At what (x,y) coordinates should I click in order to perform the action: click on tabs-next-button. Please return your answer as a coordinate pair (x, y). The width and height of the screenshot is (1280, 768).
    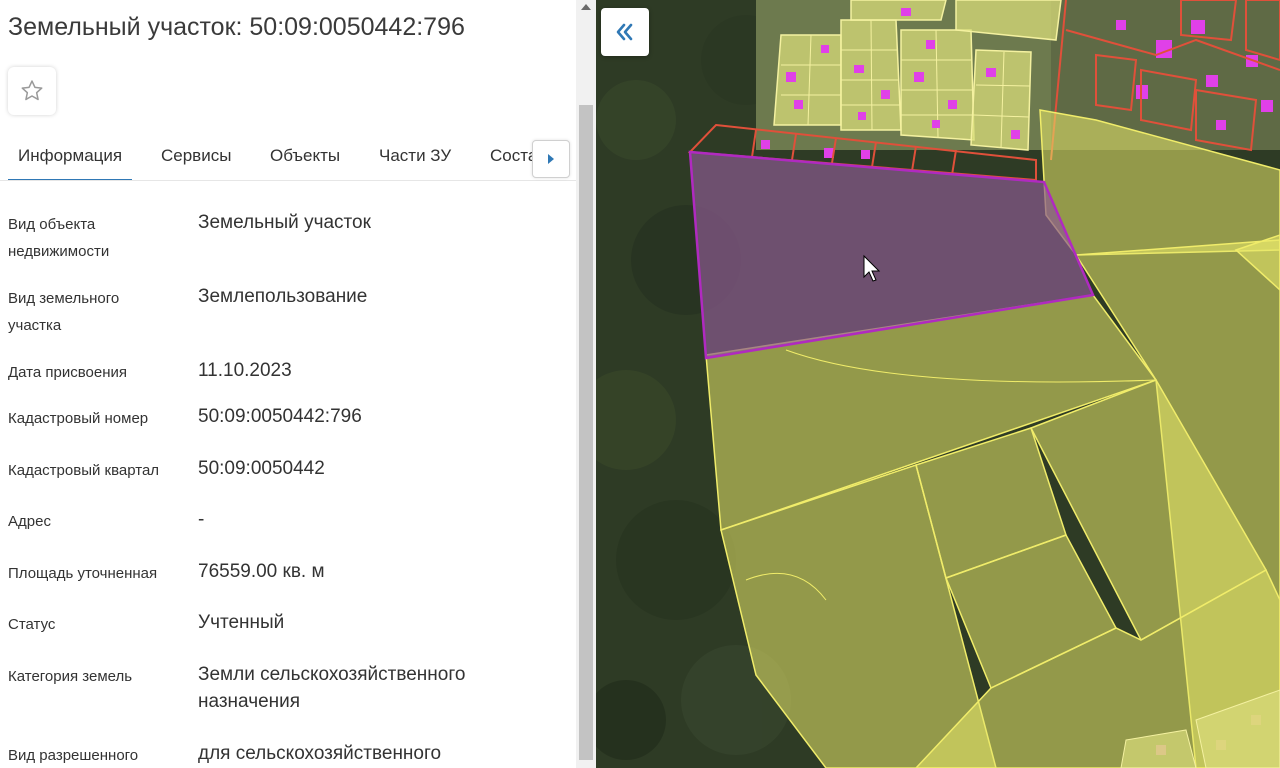
    Looking at the image, I should click on (551, 159).